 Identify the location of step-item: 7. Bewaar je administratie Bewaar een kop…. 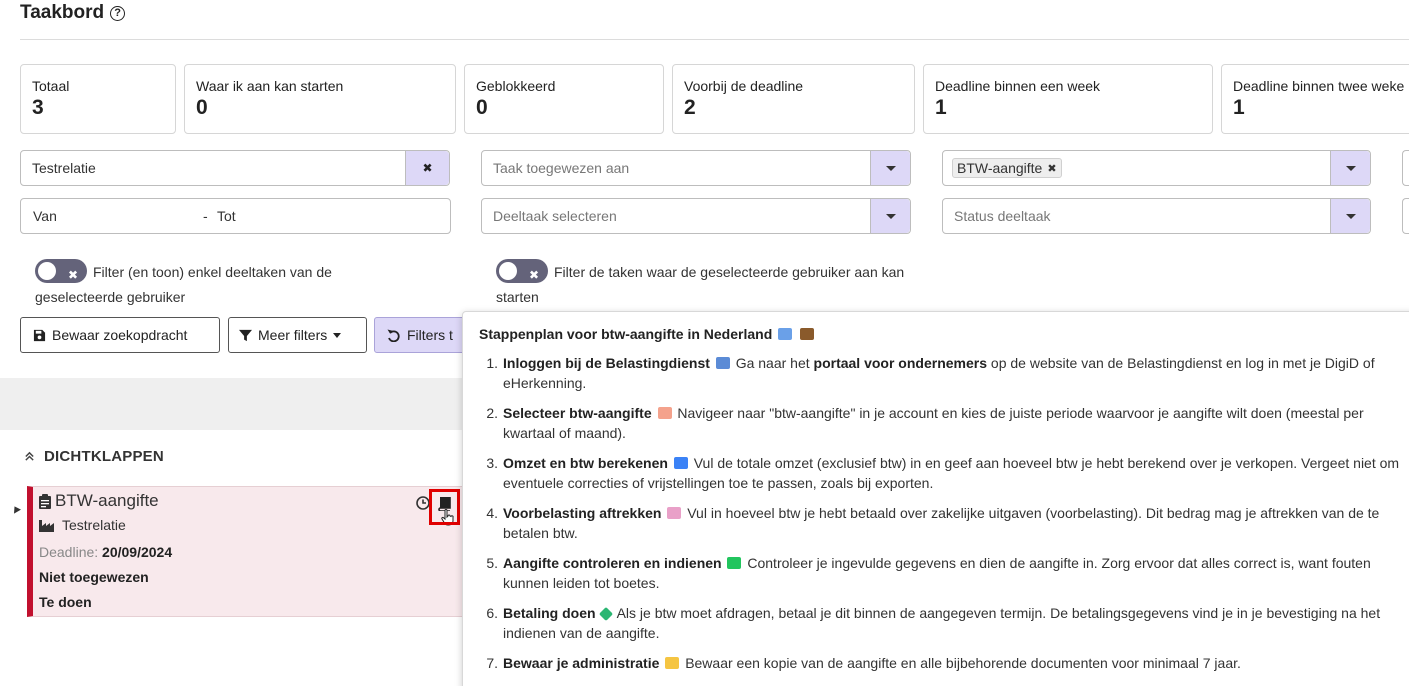
(944, 663).